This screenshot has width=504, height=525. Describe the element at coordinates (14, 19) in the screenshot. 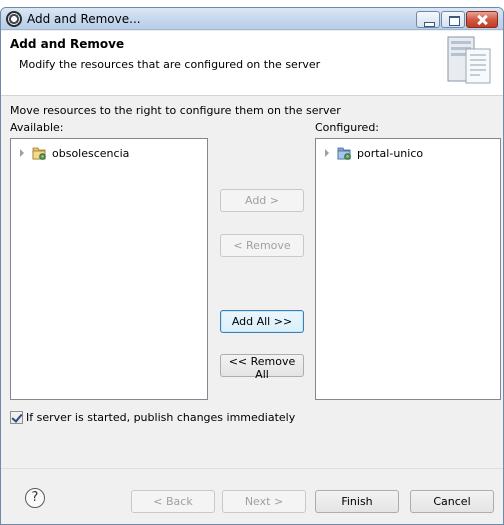

I see `eclipse-app-icon` at that location.